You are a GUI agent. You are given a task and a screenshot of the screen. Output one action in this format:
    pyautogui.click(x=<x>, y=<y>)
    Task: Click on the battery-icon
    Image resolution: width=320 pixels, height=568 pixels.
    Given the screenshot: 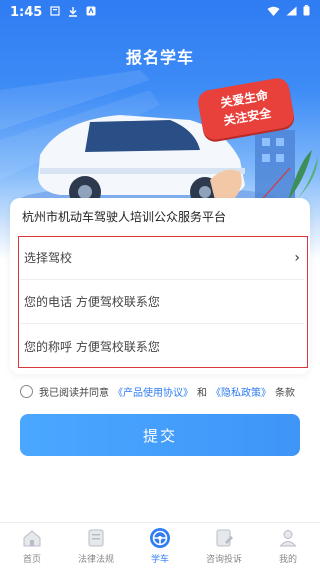 What is the action you would take?
    pyautogui.click(x=306, y=12)
    